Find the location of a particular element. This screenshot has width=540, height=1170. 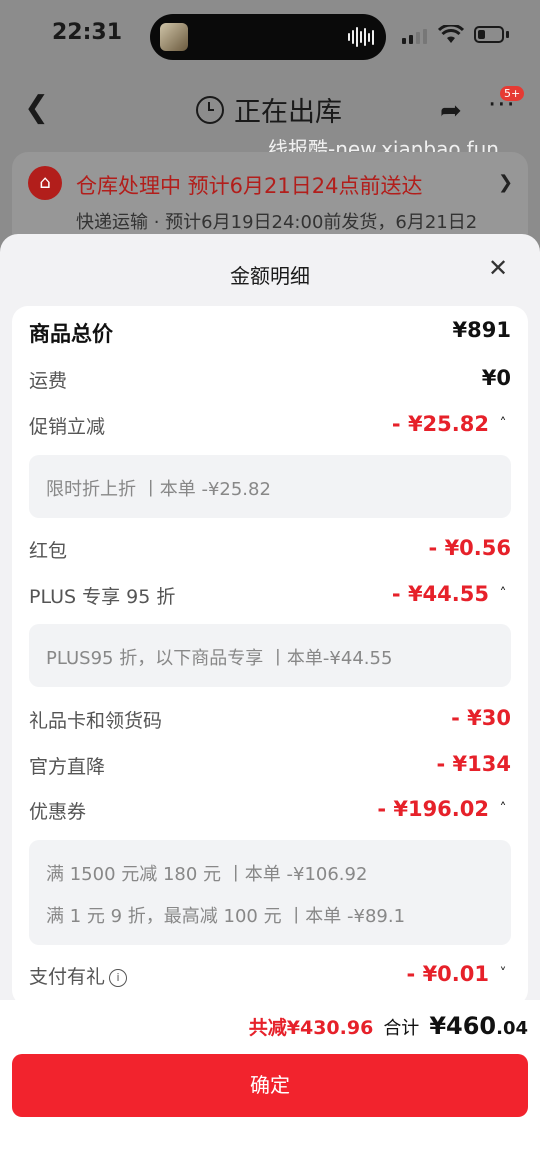

status-time: 22:31 is located at coordinates (87, 32).